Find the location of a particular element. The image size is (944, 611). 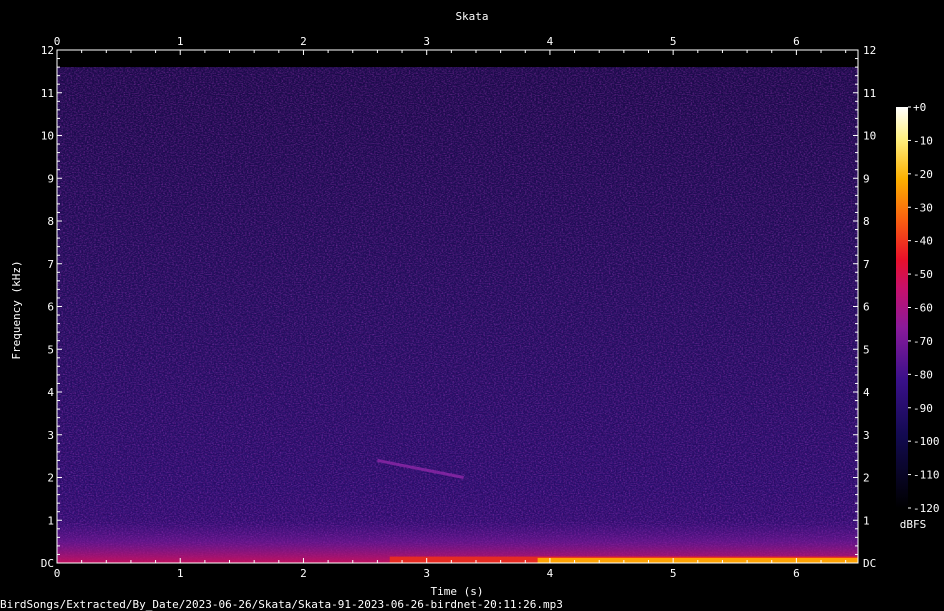

x-axis-label: Time (s) is located at coordinates (457, 591).